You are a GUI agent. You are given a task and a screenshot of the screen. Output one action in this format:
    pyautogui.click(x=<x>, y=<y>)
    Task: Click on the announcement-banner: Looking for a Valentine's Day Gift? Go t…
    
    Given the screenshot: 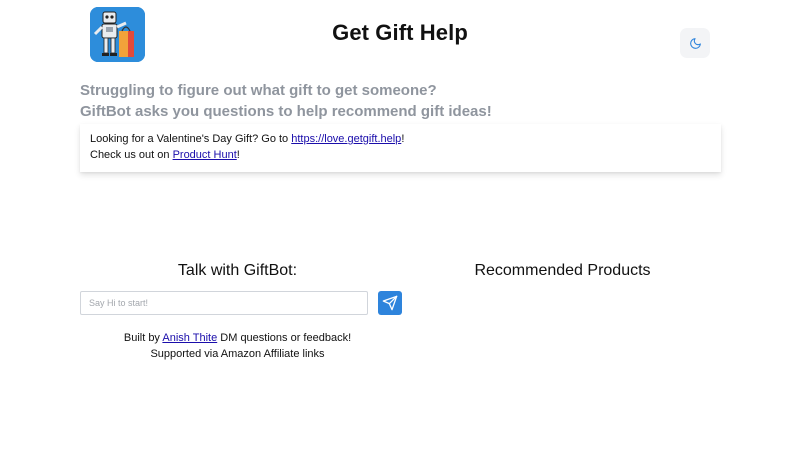 What is the action you would take?
    pyautogui.click(x=400, y=148)
    